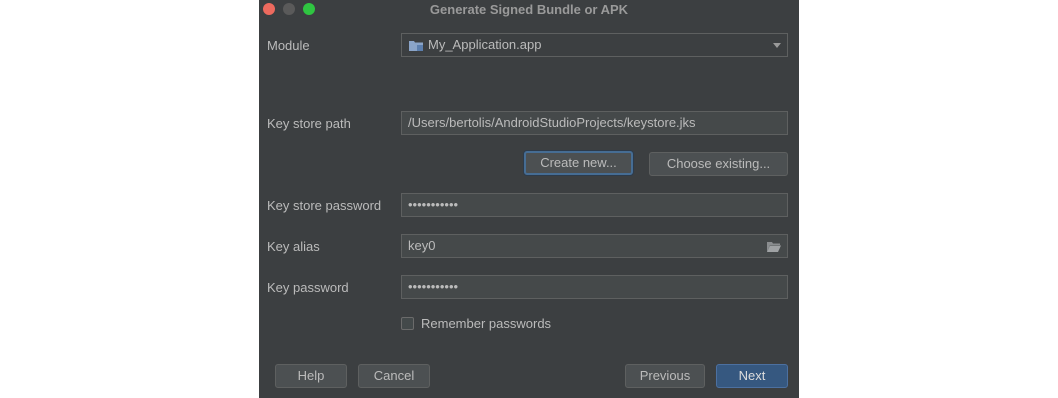 The width and height of the screenshot is (1058, 398). I want to click on module-label: Module, so click(288, 45).